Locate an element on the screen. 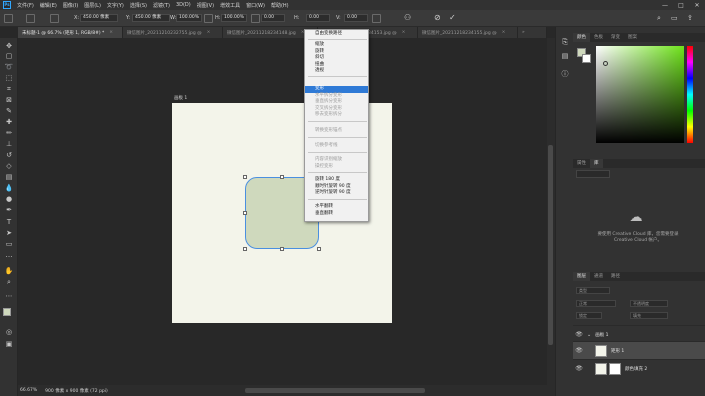  tab-layers: 图层 is located at coordinates (581, 276).